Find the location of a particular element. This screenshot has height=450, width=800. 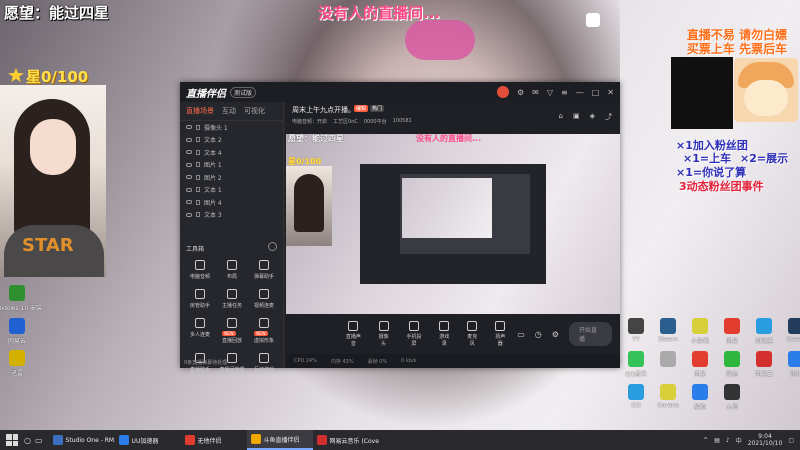

layer-item: 文本 2 is located at coordinates (231, 140).